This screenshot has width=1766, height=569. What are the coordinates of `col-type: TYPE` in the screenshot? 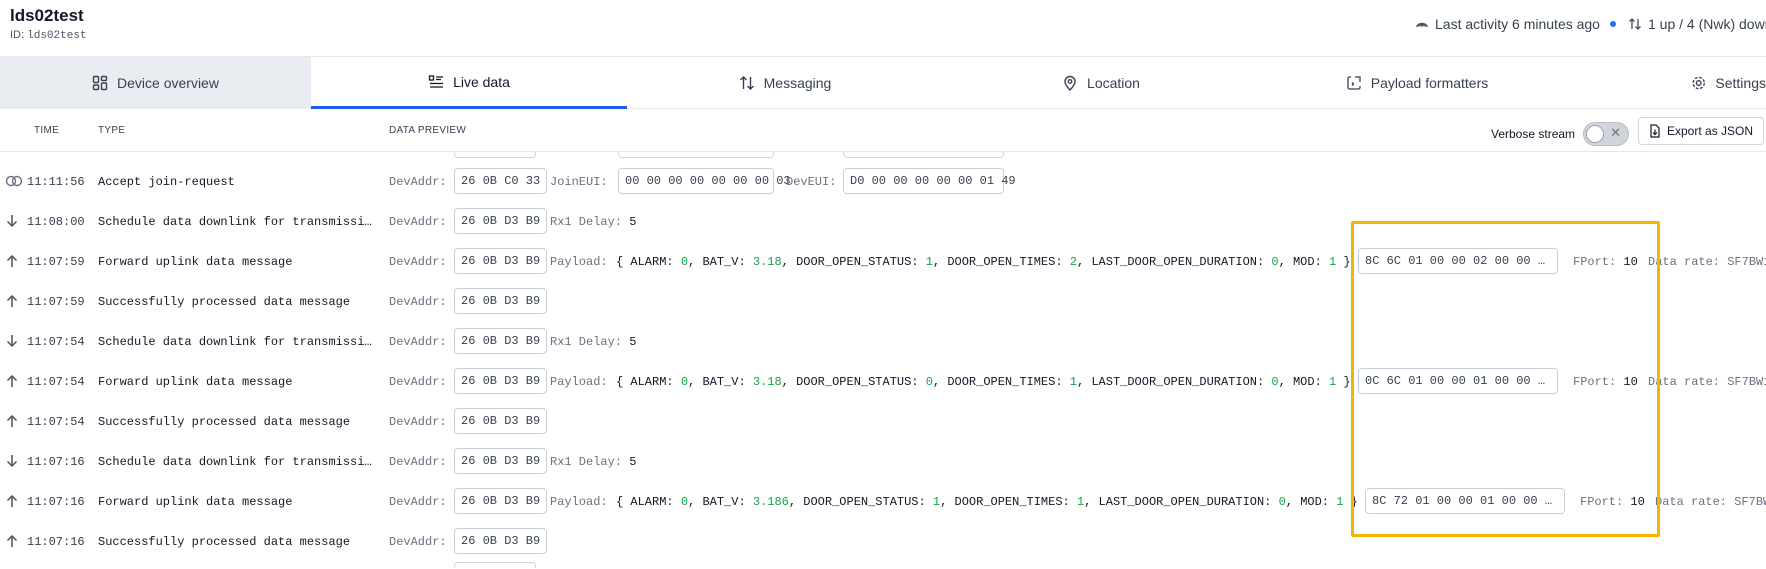 It's located at (112, 130).